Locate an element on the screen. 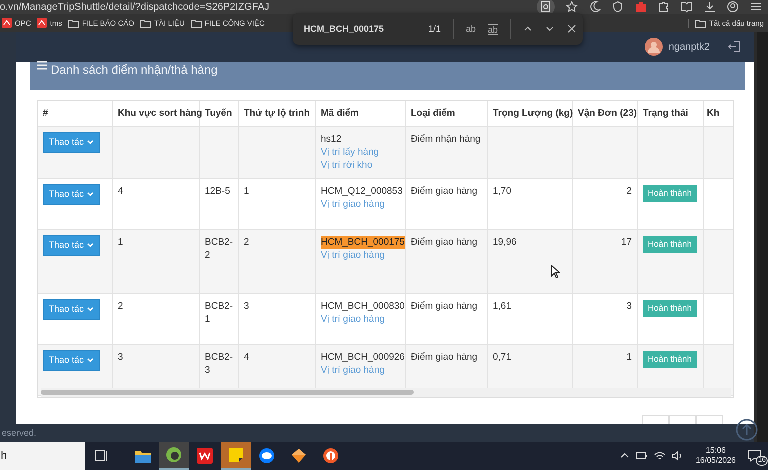 The image size is (768, 470). point-code: HCM_BCH_000926 is located at coordinates (363, 357).